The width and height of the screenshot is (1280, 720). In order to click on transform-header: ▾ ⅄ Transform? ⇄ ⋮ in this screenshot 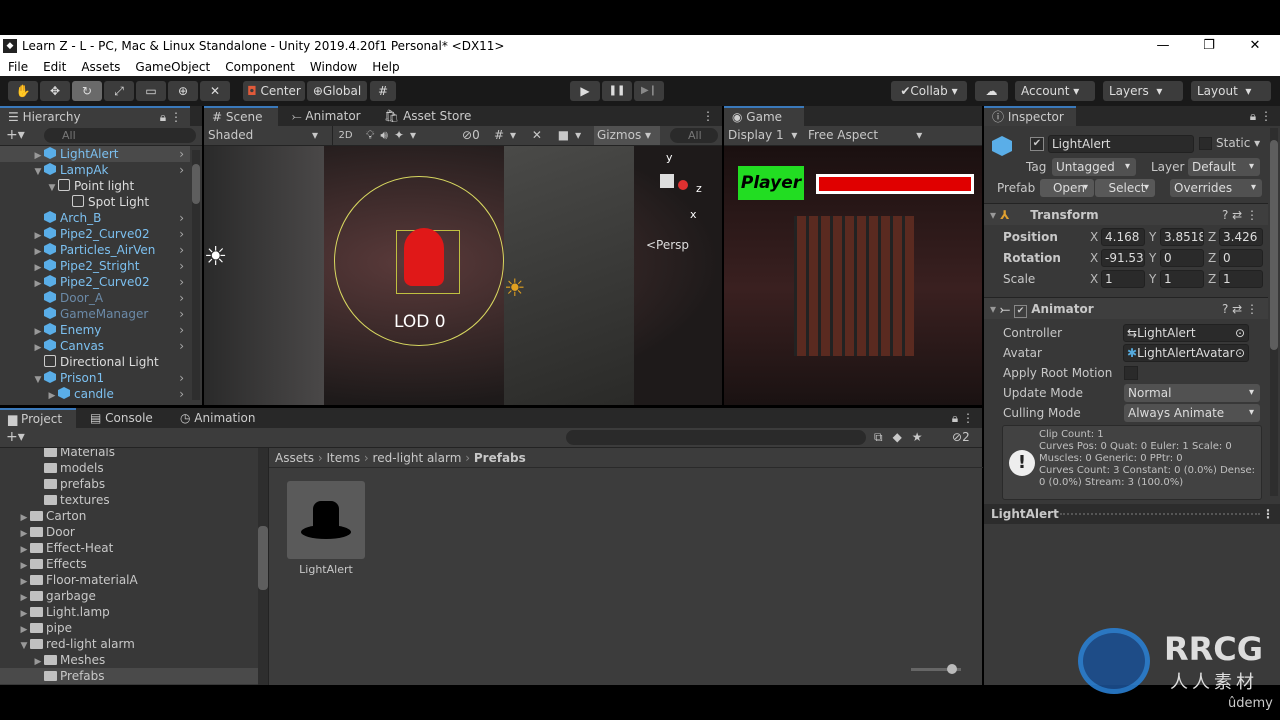, I will do `click(1126, 214)`.